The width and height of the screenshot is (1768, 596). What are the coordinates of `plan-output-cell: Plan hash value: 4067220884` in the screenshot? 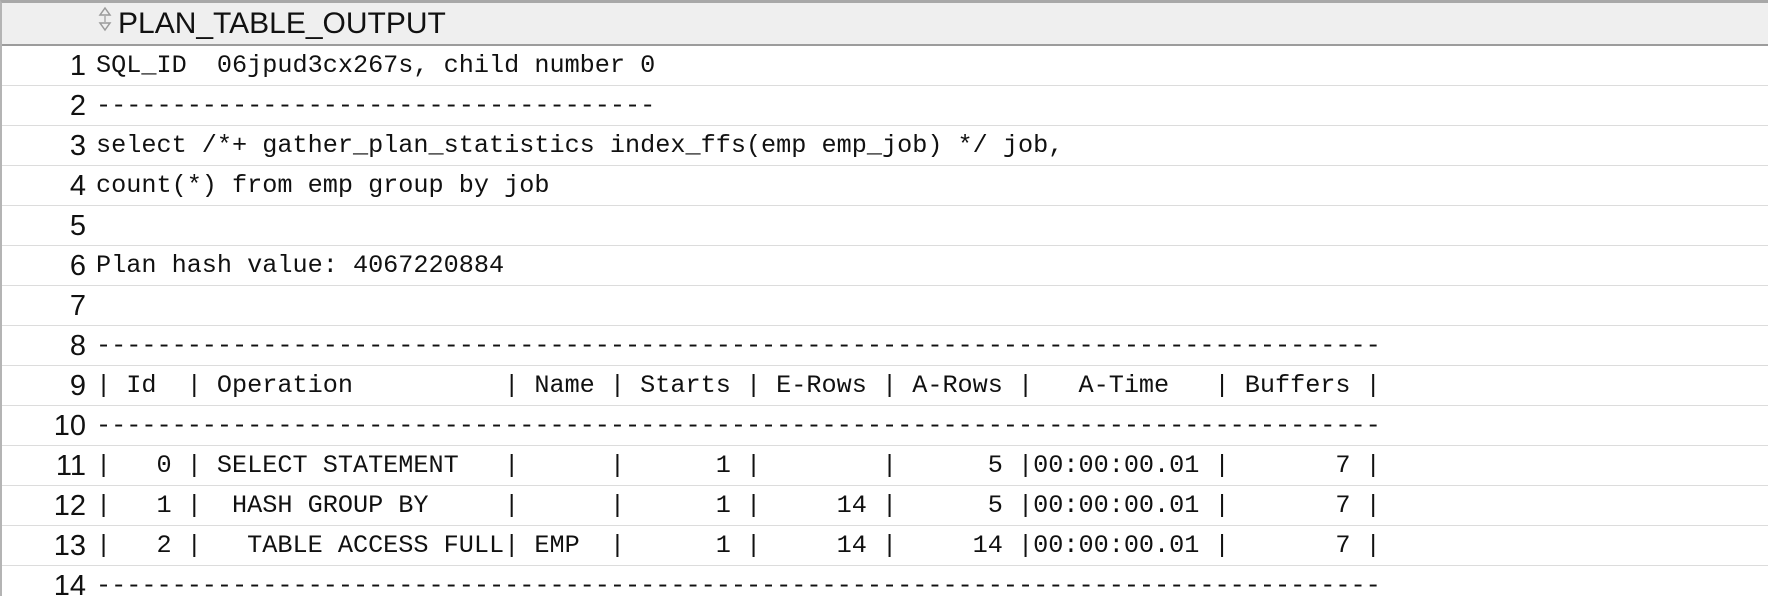 It's located at (298, 265).